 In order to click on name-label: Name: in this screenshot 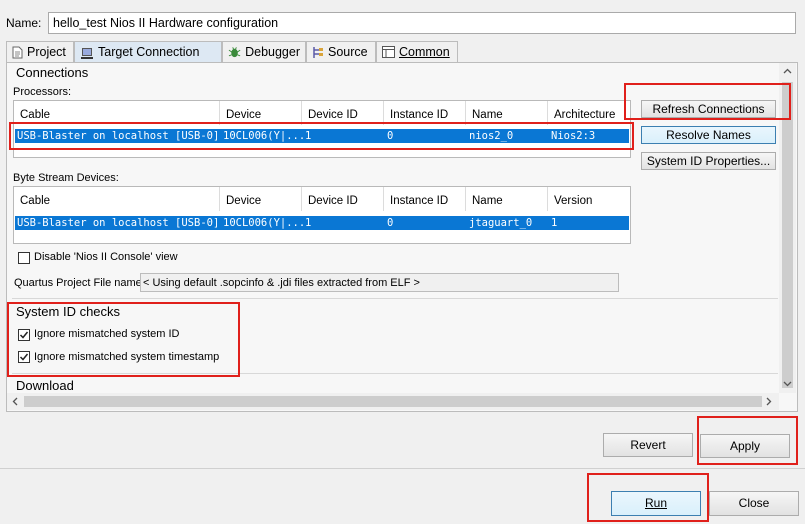, I will do `click(24, 23)`.